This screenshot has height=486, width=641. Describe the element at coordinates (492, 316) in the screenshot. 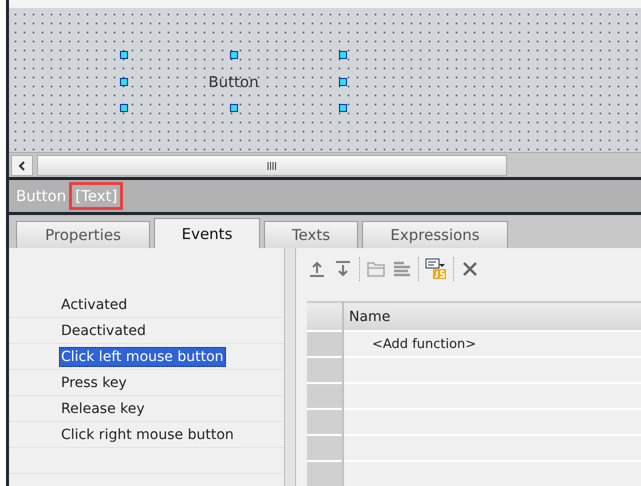

I see `column-header: Name` at that location.